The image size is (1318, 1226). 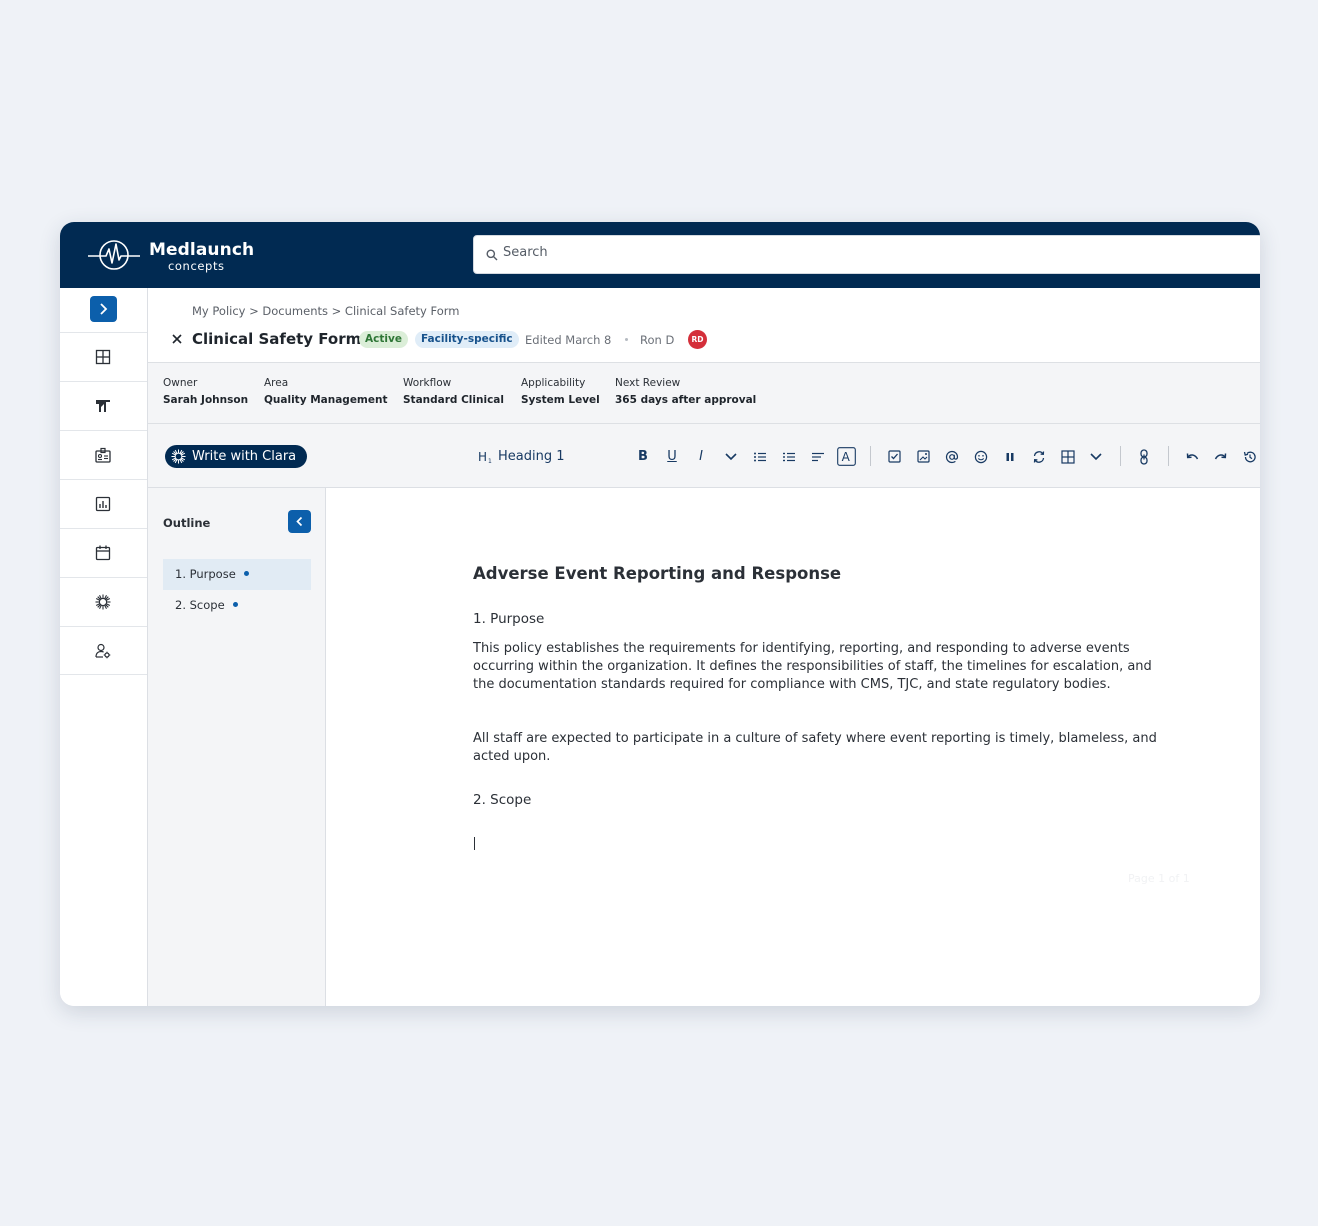 I want to click on meta-applicability-label: Applicability, so click(x=553, y=383).